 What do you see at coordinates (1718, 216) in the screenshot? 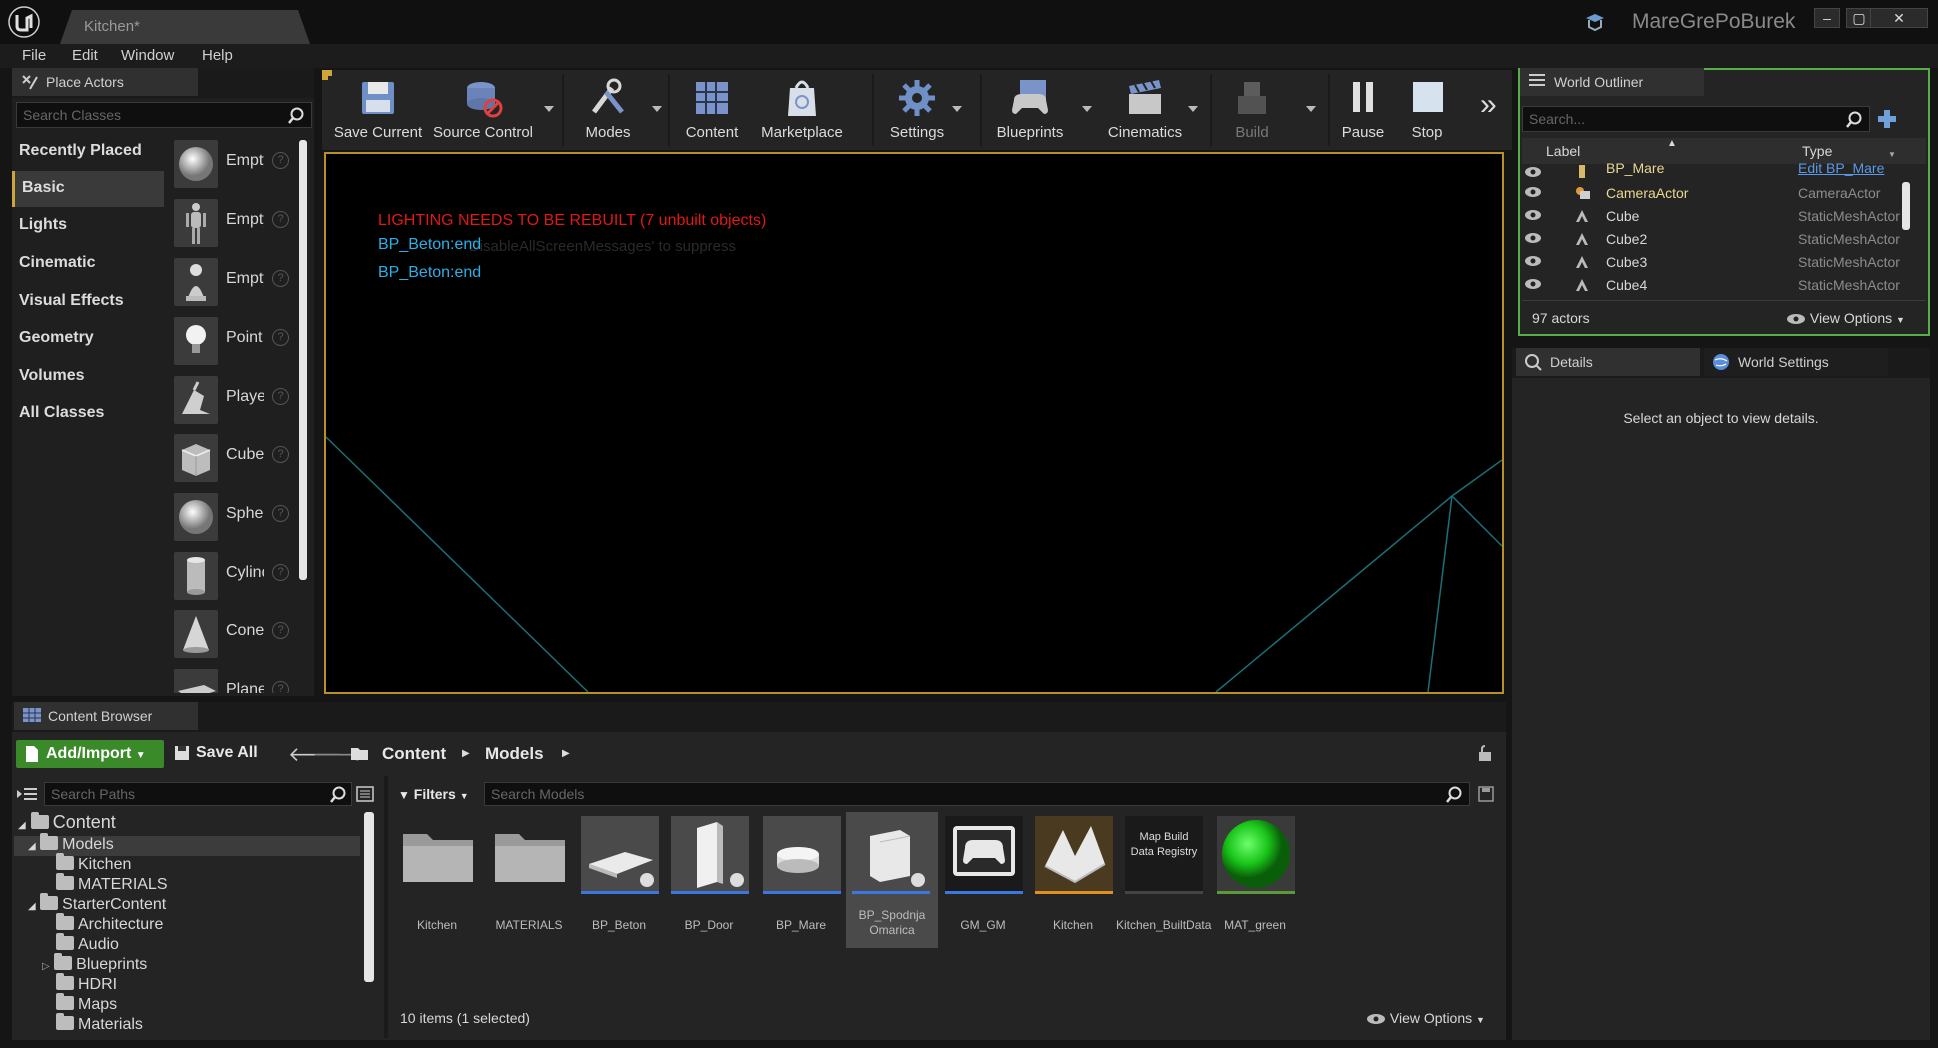
I see `outliner-row: Cube StaticMeshActor` at bounding box center [1718, 216].